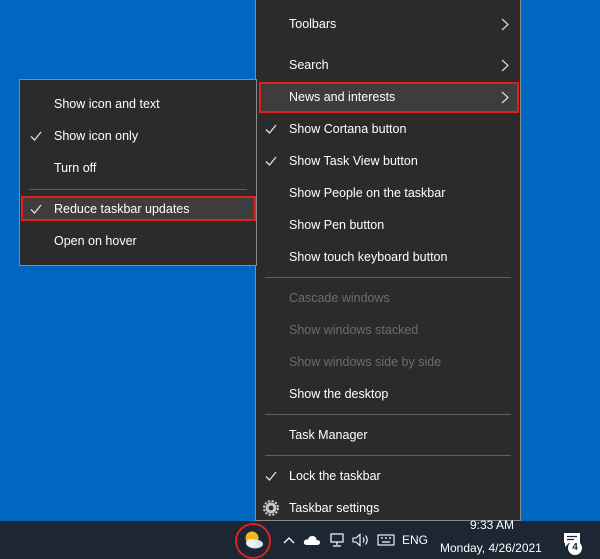  I want to click on submenu-item-turn-off: Turn off, so click(138, 168).